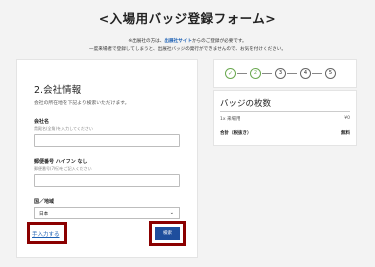 The width and height of the screenshot is (375, 267). I want to click on step-4: 4, so click(305, 73).